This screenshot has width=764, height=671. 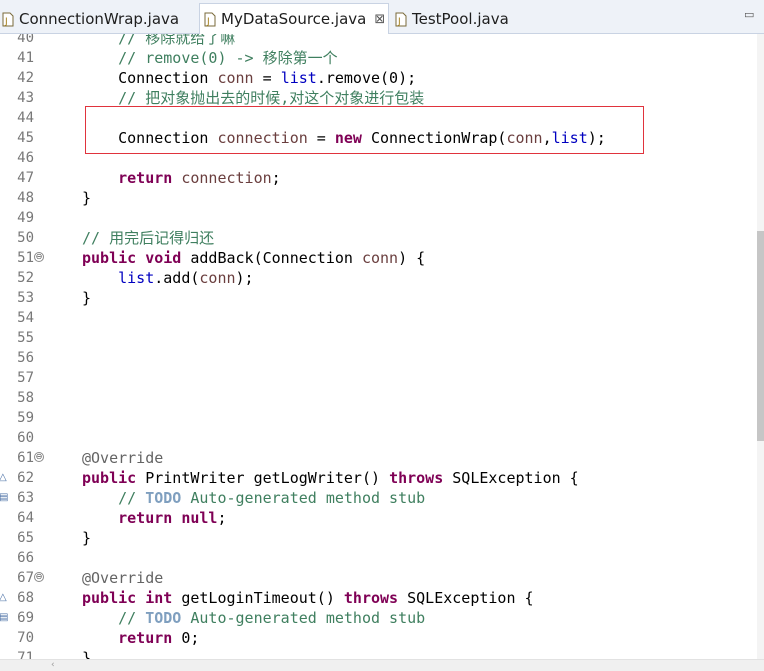 What do you see at coordinates (378, 198) in the screenshot?
I see `code-line: 48}` at bounding box center [378, 198].